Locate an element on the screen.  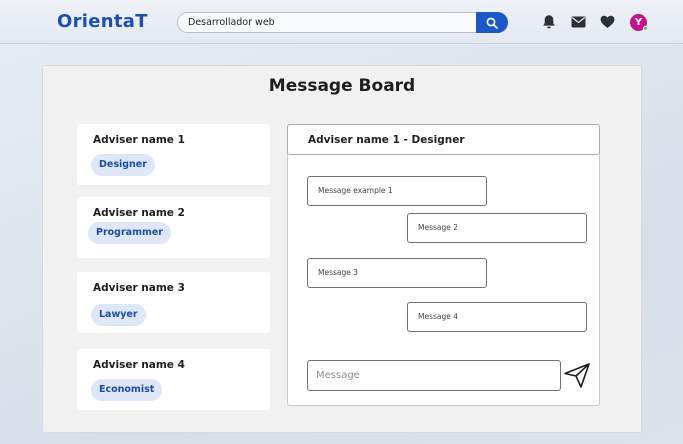
user-avatar: Y is located at coordinates (639, 22).